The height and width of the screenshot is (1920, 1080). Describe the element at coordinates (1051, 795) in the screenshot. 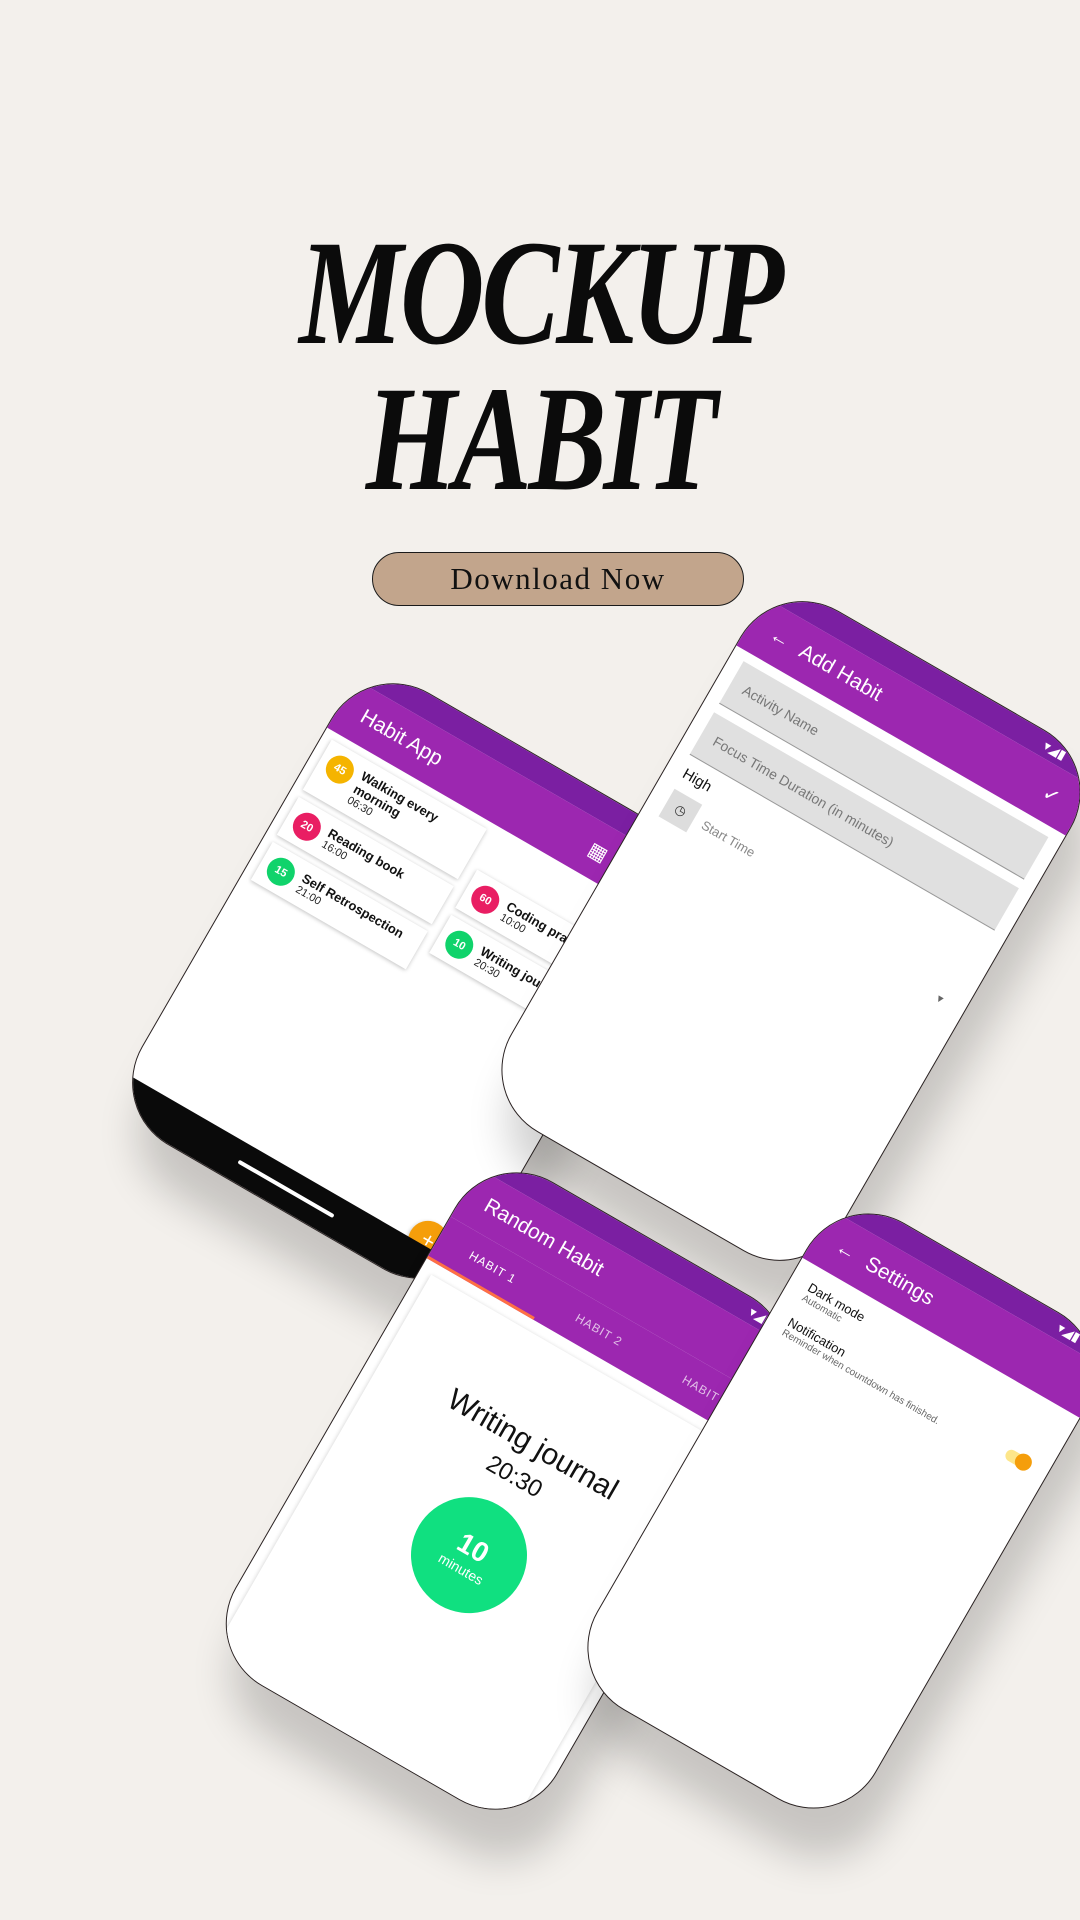

I see `check-icon: ✓` at that location.